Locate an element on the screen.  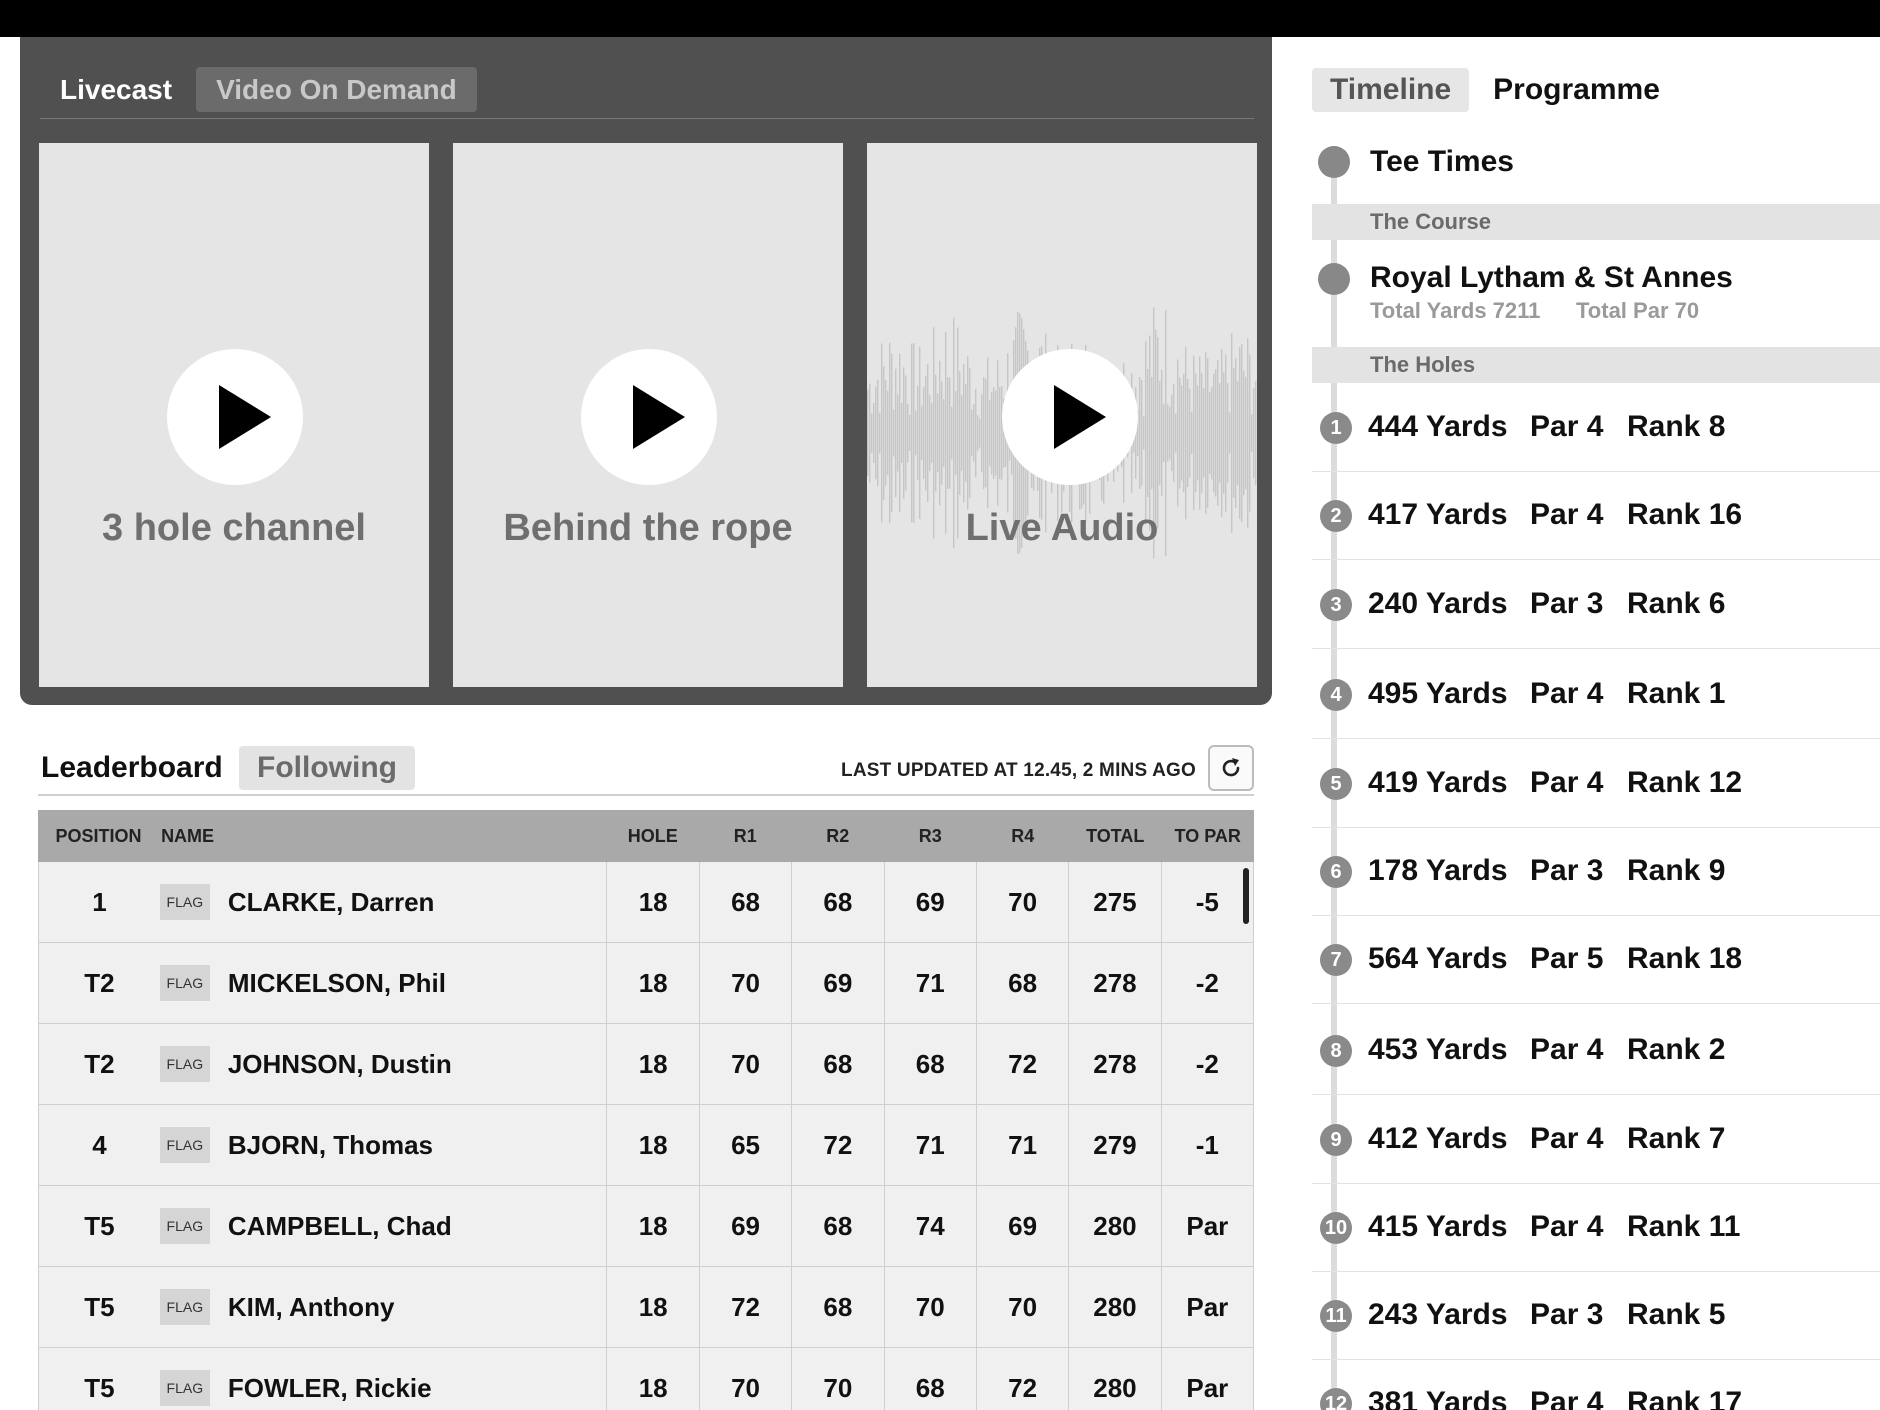
column-header-position: POSITION is located at coordinates (98, 836).